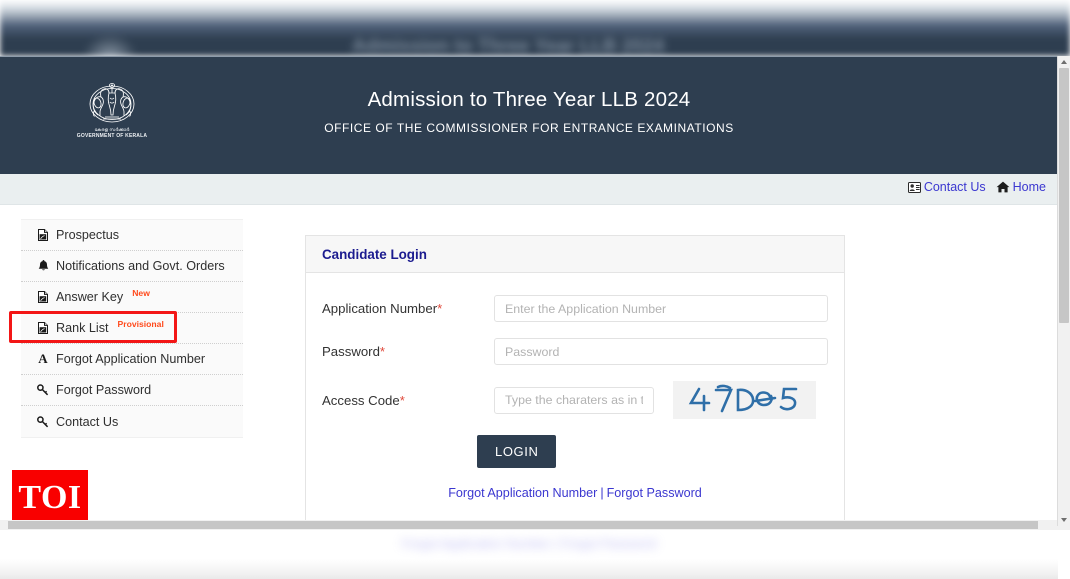 This screenshot has width=1070, height=579. What do you see at coordinates (351, 351) in the screenshot?
I see `password-label-text: Password` at bounding box center [351, 351].